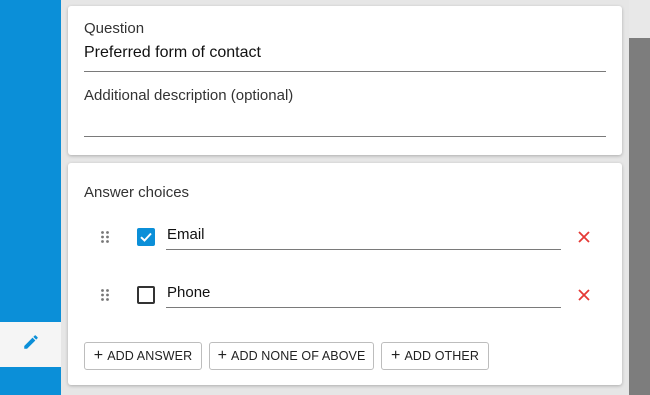 The image size is (650, 395). I want to click on add-none-of-above-button: + ADD NONE OF ABOVE, so click(291, 356).